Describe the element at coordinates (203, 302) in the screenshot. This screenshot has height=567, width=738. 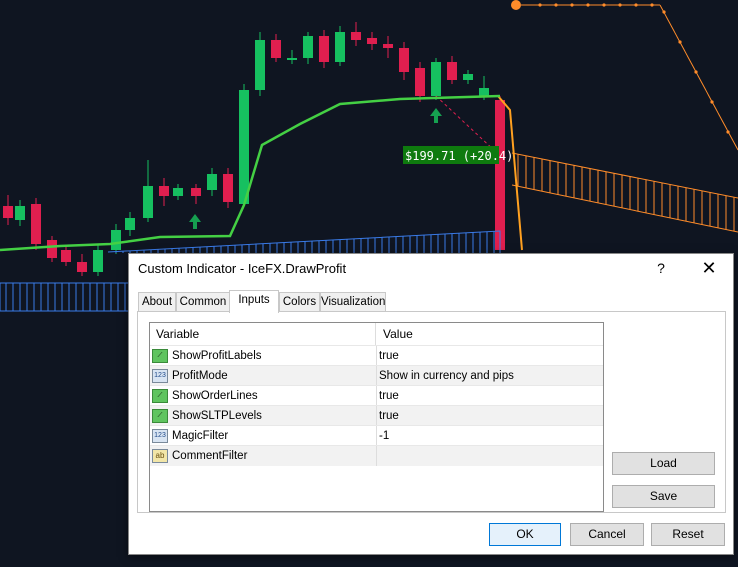
I see `tab-common: Common` at that location.